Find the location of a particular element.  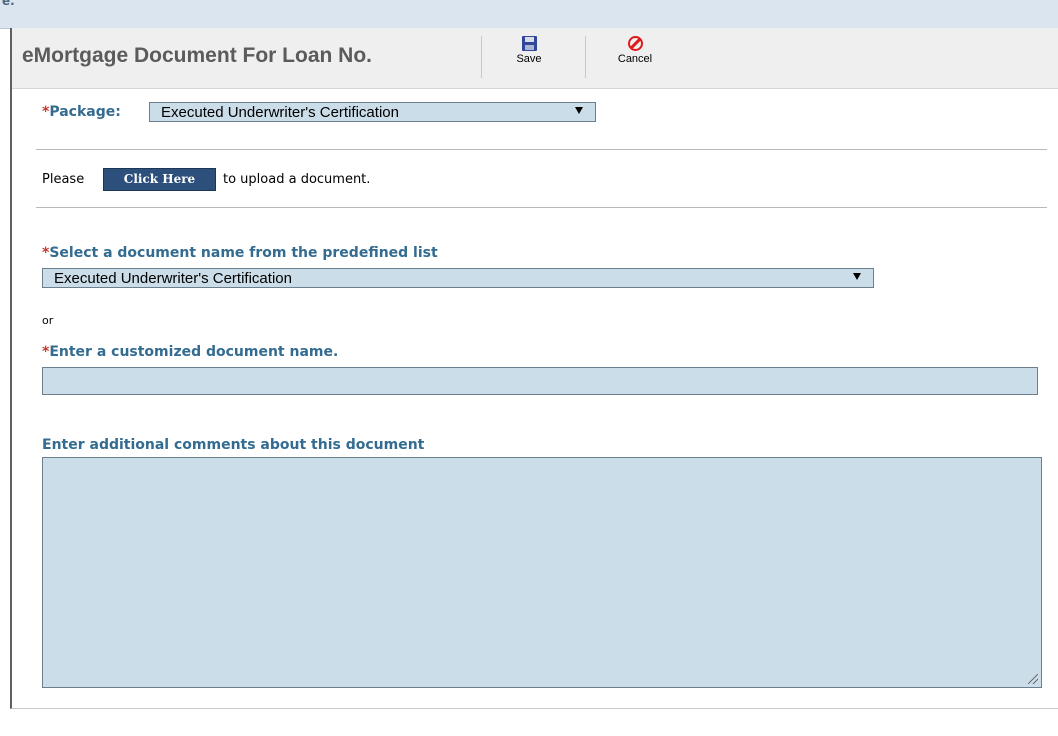

cancel-button: Cancel is located at coordinates (635, 57).